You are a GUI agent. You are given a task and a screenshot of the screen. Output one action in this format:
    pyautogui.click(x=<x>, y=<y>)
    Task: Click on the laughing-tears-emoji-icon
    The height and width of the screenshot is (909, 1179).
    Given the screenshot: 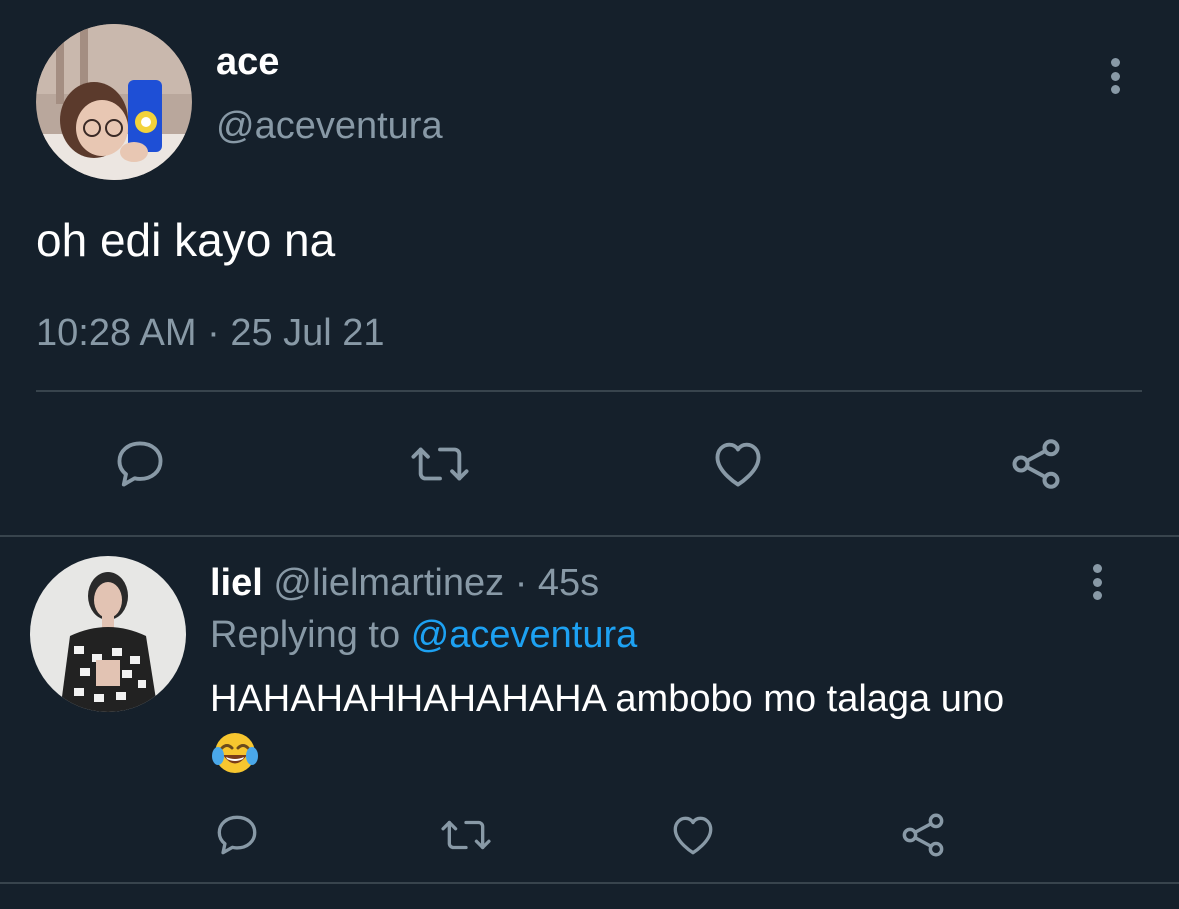 What is the action you would take?
    pyautogui.click(x=235, y=753)
    